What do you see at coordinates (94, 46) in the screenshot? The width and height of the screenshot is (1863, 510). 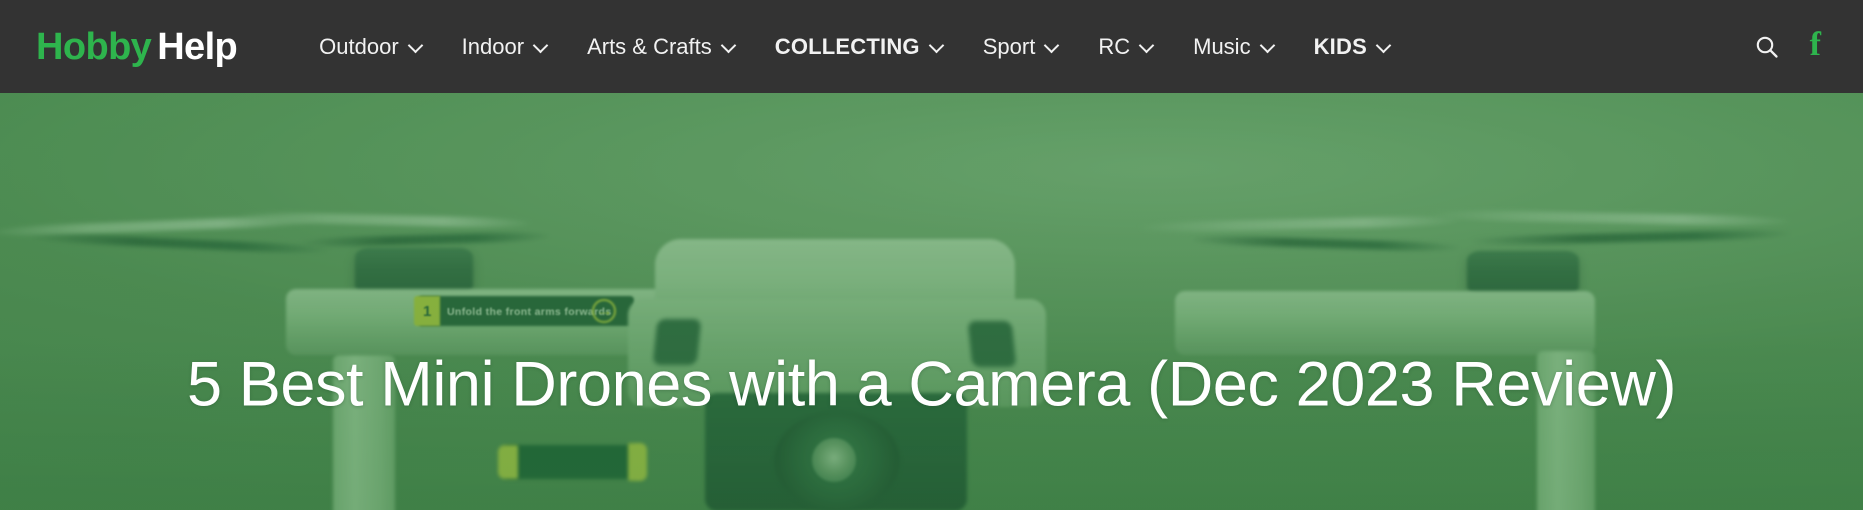 I see `logo-text-primary: Hobby` at bounding box center [94, 46].